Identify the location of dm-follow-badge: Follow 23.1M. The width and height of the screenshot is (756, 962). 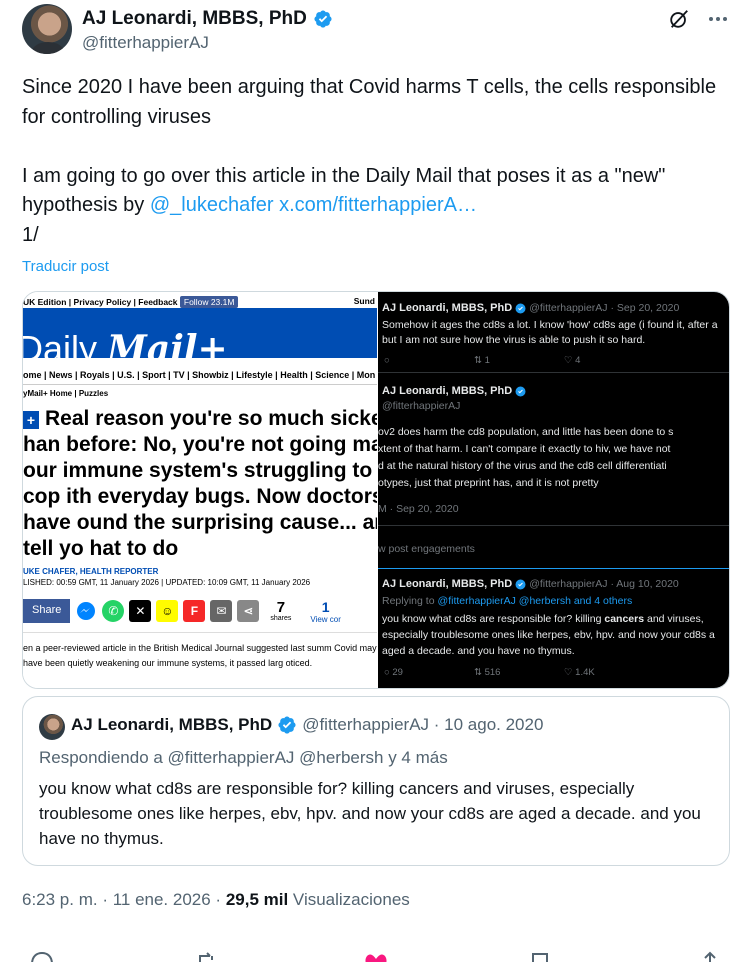
(209, 302).